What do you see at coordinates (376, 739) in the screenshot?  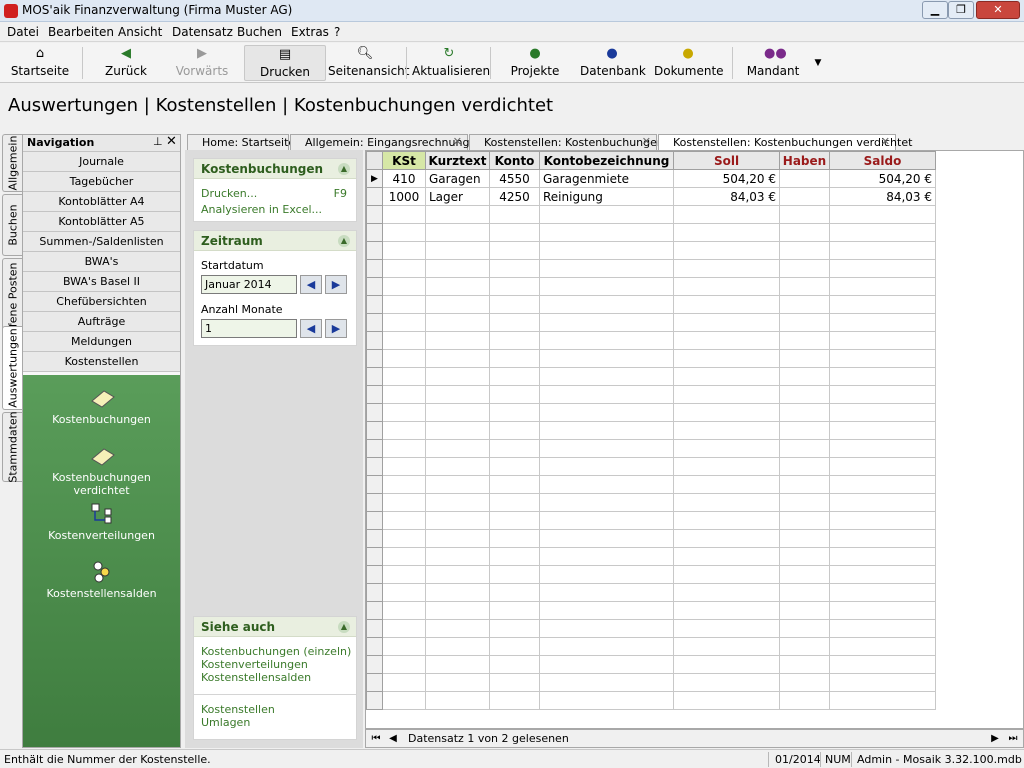 I see `first-record-icon: ⏮` at bounding box center [376, 739].